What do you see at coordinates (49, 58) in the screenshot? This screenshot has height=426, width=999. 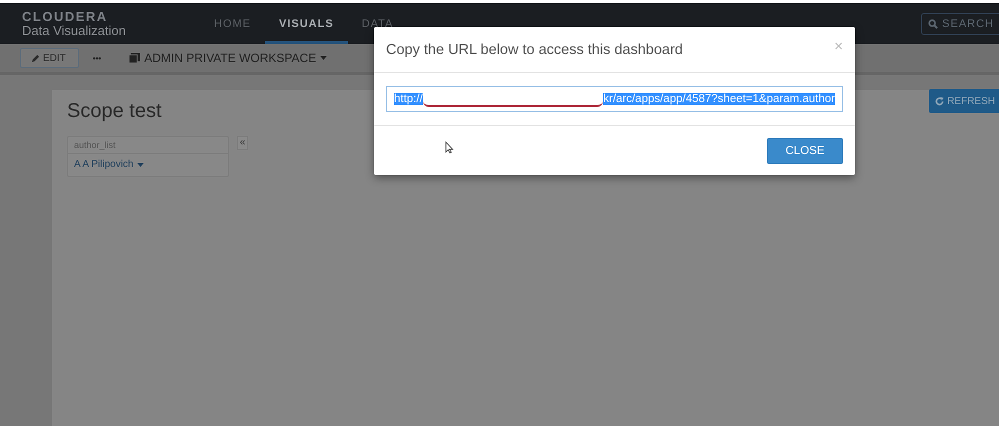 I see `edit-button: EDIT` at bounding box center [49, 58].